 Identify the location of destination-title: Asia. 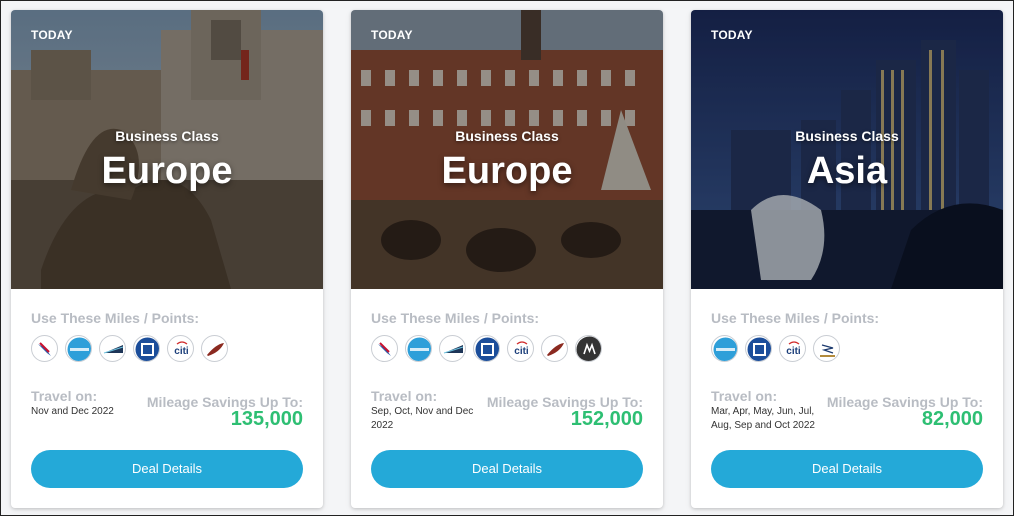
(847, 171).